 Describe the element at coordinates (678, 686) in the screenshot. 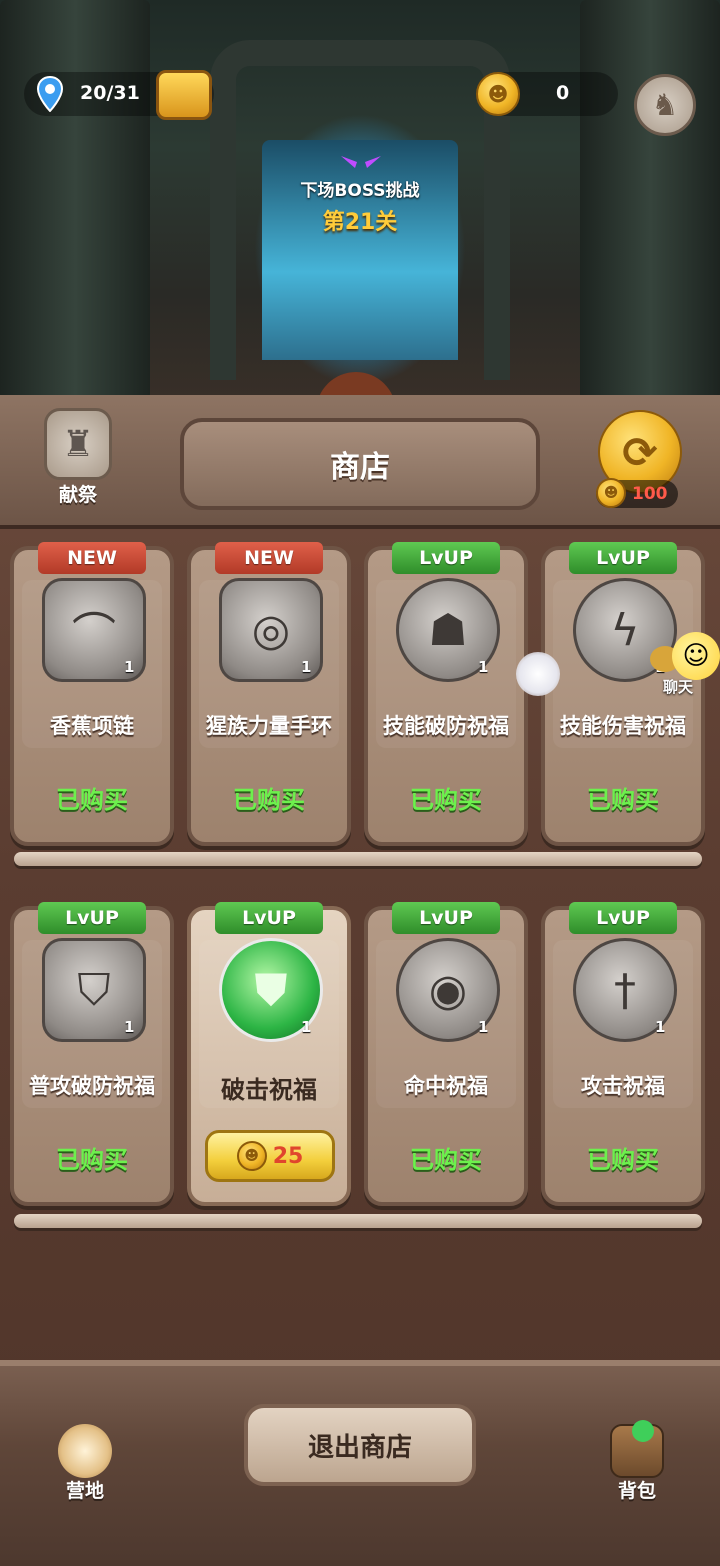

I see `chat-label: 聊天` at that location.